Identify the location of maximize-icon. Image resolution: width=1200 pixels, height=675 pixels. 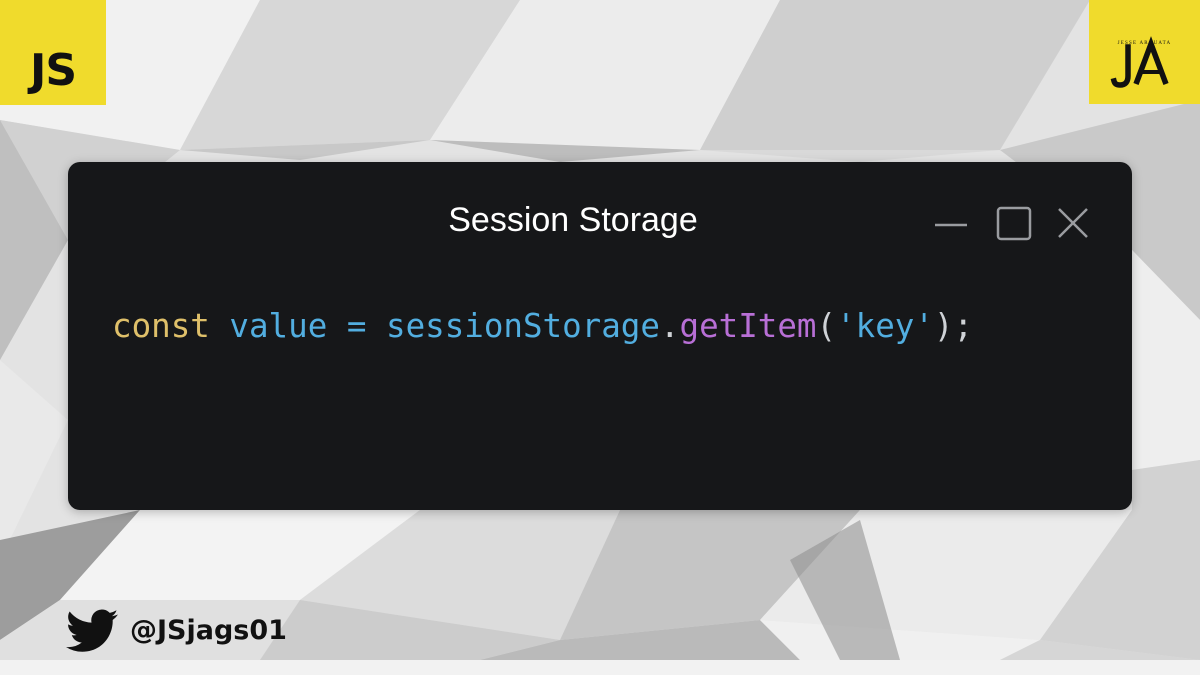
(1014, 223).